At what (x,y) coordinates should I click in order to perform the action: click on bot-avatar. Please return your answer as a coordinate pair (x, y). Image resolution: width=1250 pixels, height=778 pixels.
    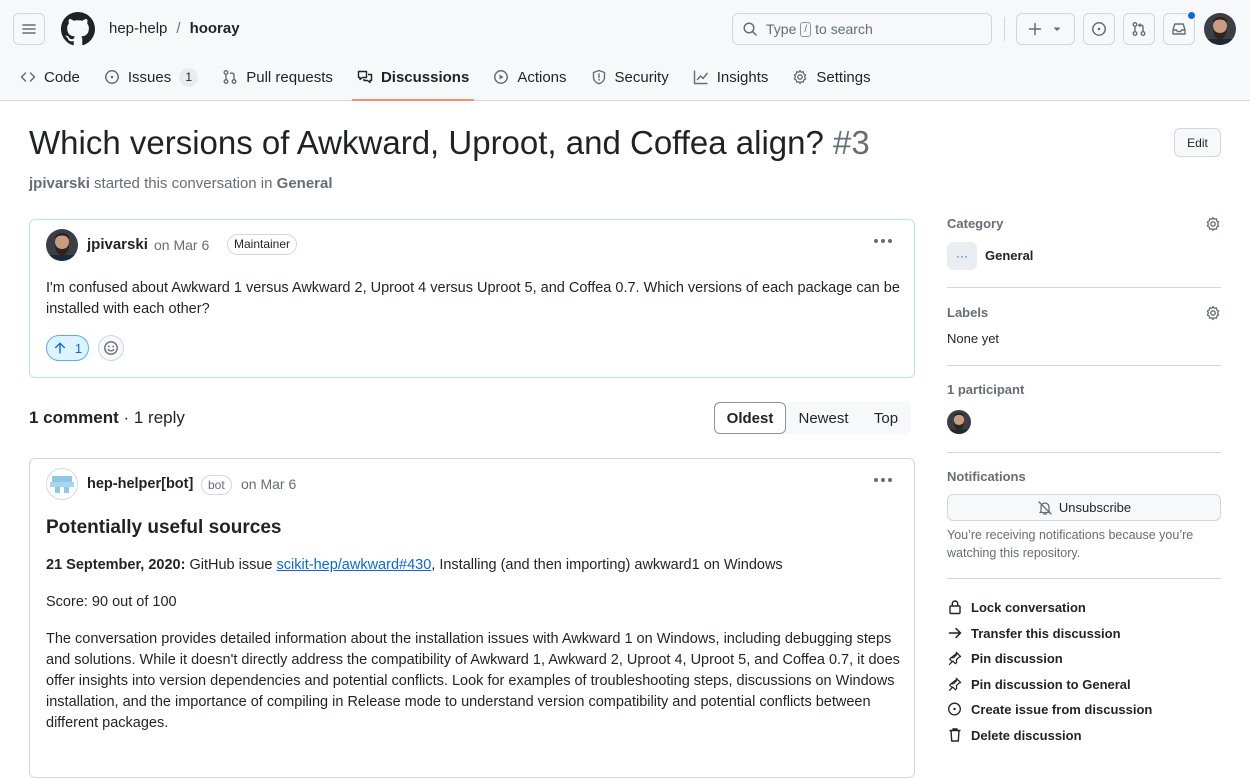
    Looking at the image, I should click on (62, 484).